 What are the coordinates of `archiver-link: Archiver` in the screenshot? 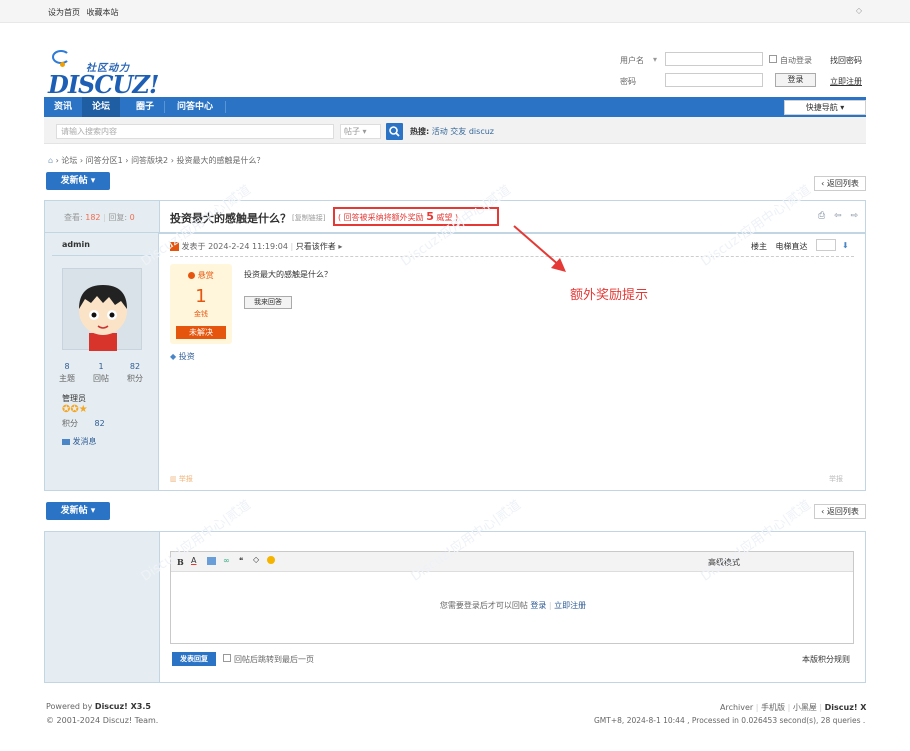 It's located at (736, 707).